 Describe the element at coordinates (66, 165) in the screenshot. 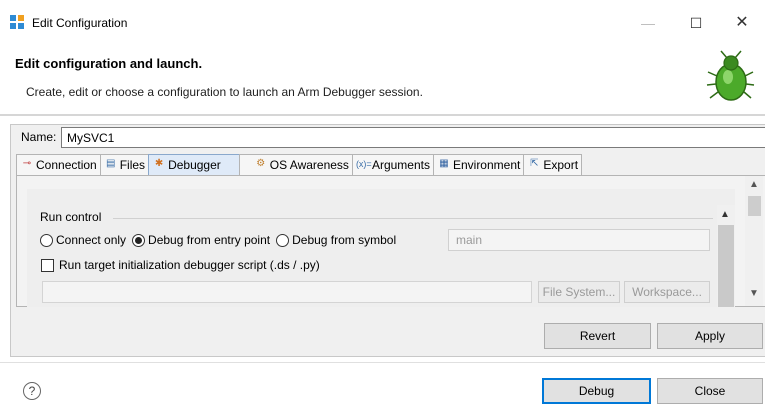

I see `tab-label: Connection` at that location.